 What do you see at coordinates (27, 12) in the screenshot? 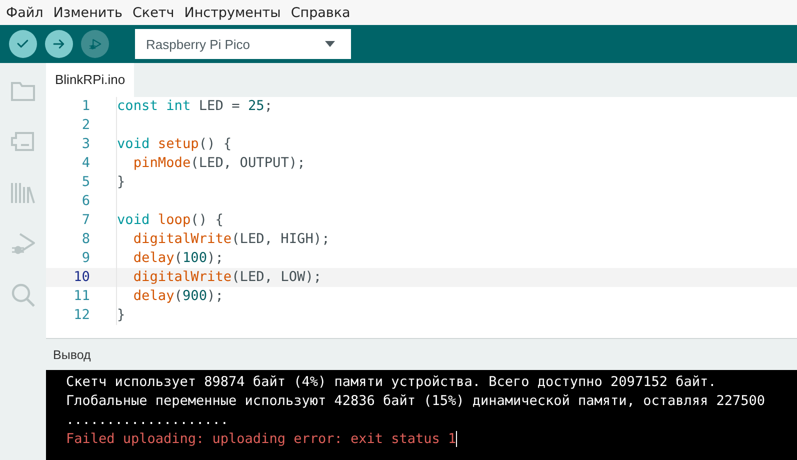
I see `menu-item: Файл` at bounding box center [27, 12].